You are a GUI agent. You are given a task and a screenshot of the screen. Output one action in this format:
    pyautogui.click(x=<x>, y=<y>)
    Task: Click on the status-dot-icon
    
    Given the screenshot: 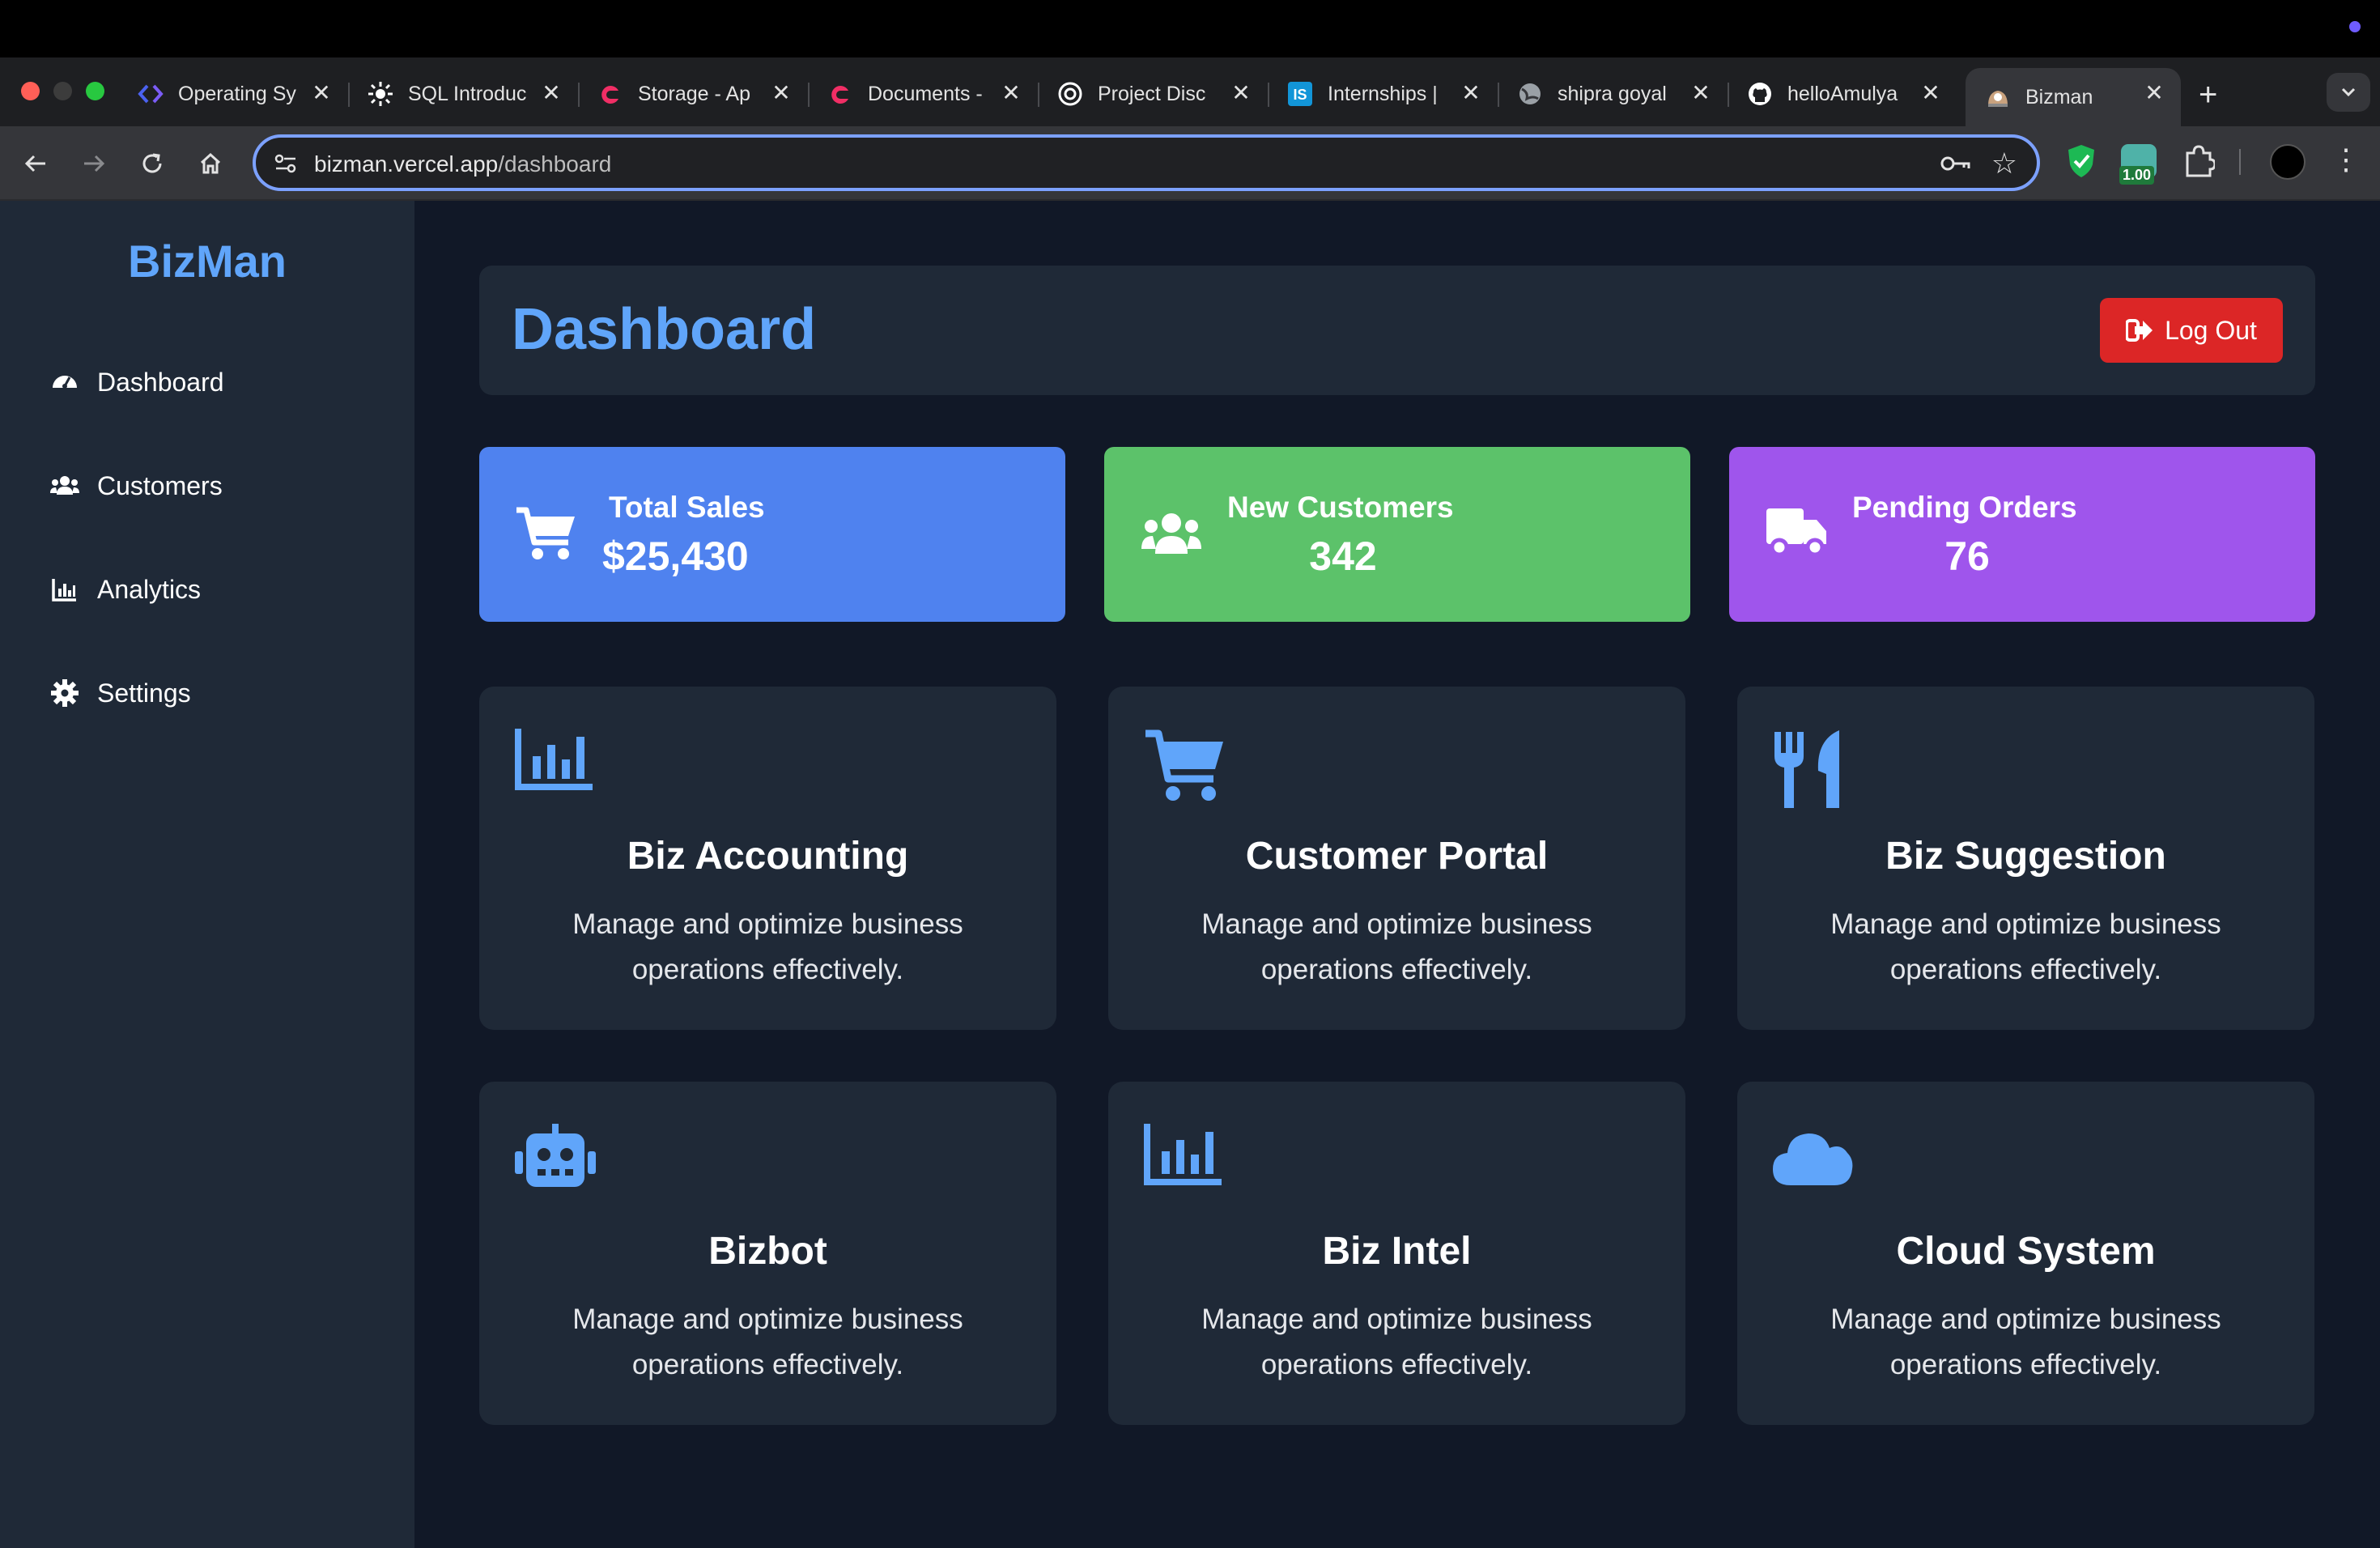 What is the action you would take?
    pyautogui.click(x=2355, y=27)
    